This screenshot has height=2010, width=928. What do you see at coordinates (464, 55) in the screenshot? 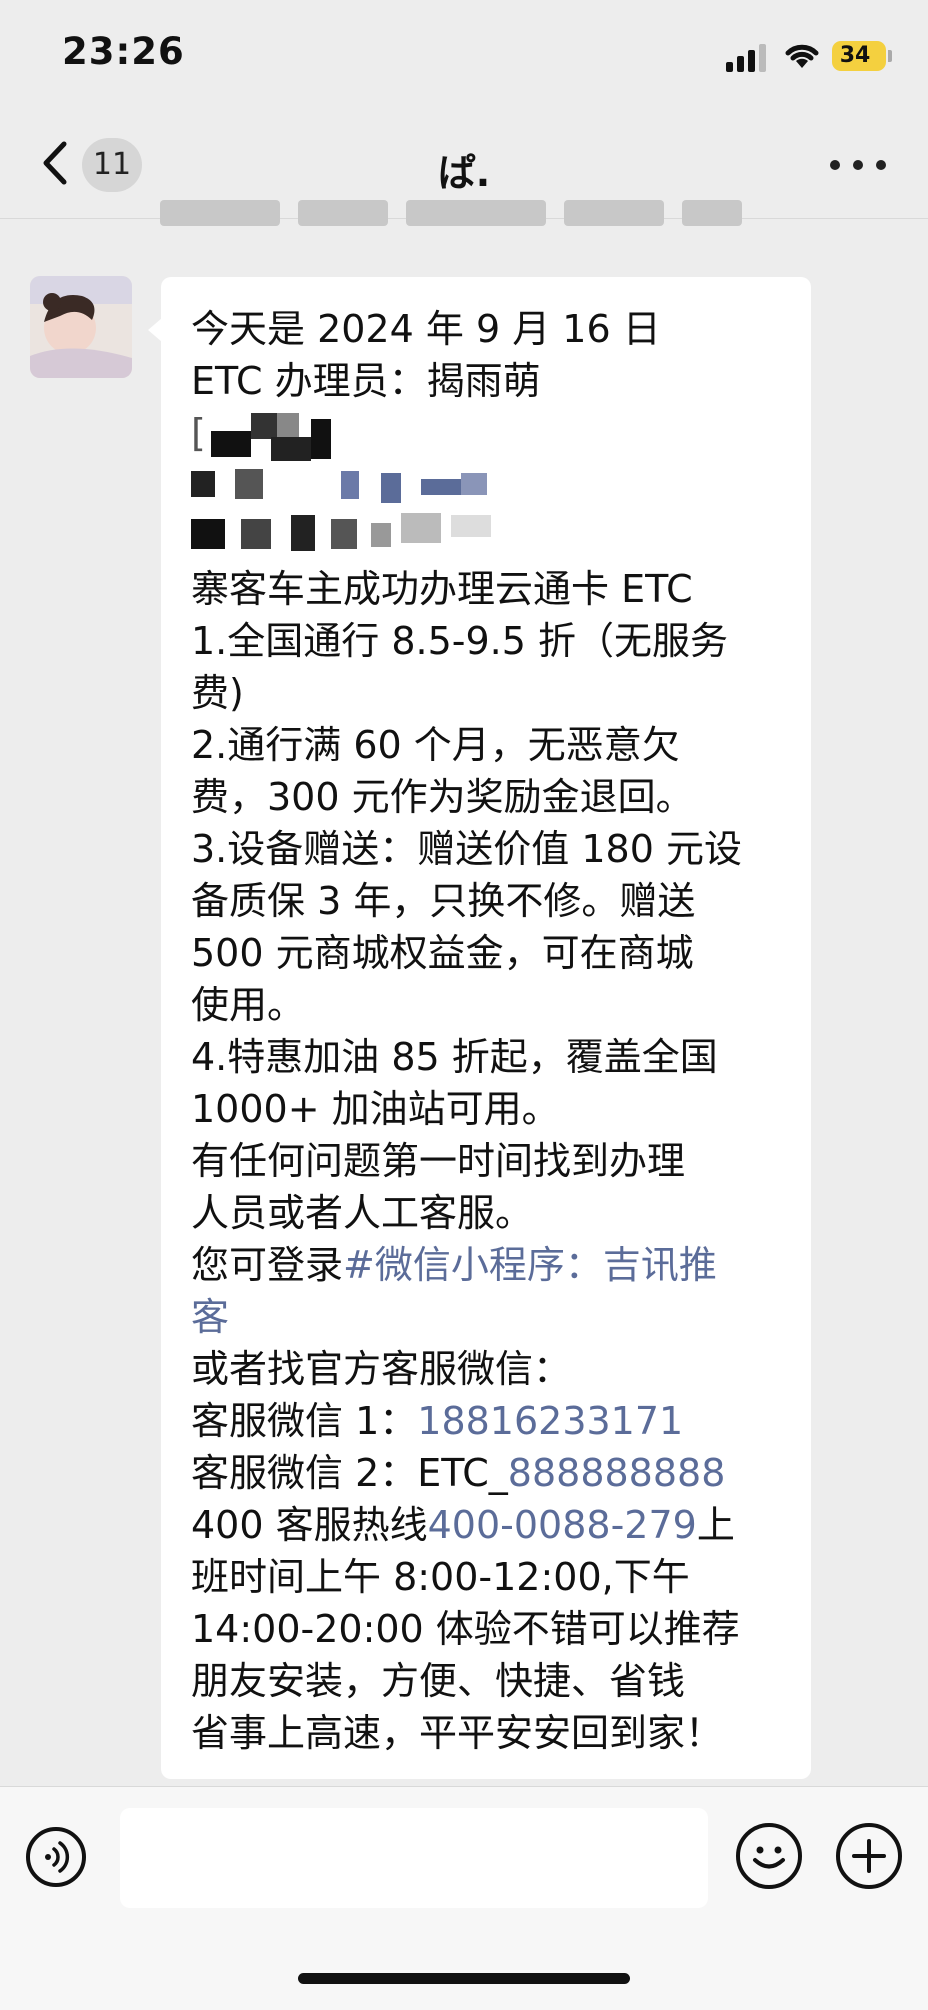
I see `status-bar: 23:26 34` at bounding box center [464, 55].